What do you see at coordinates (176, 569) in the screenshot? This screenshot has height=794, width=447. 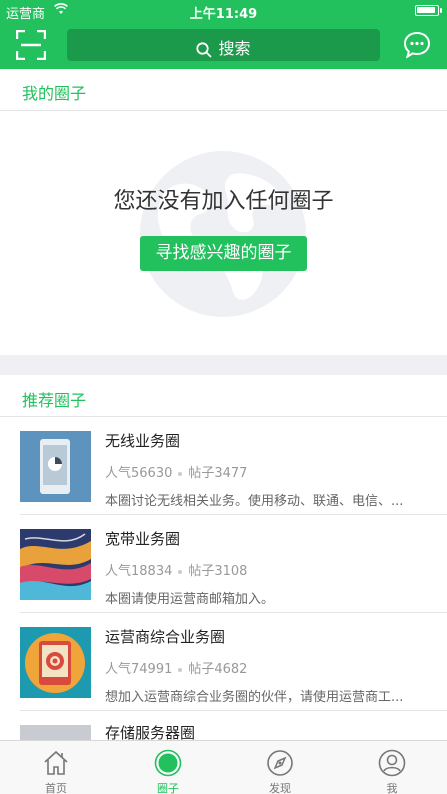 I see `circle-stats: 人气18834 帖子3108` at bounding box center [176, 569].